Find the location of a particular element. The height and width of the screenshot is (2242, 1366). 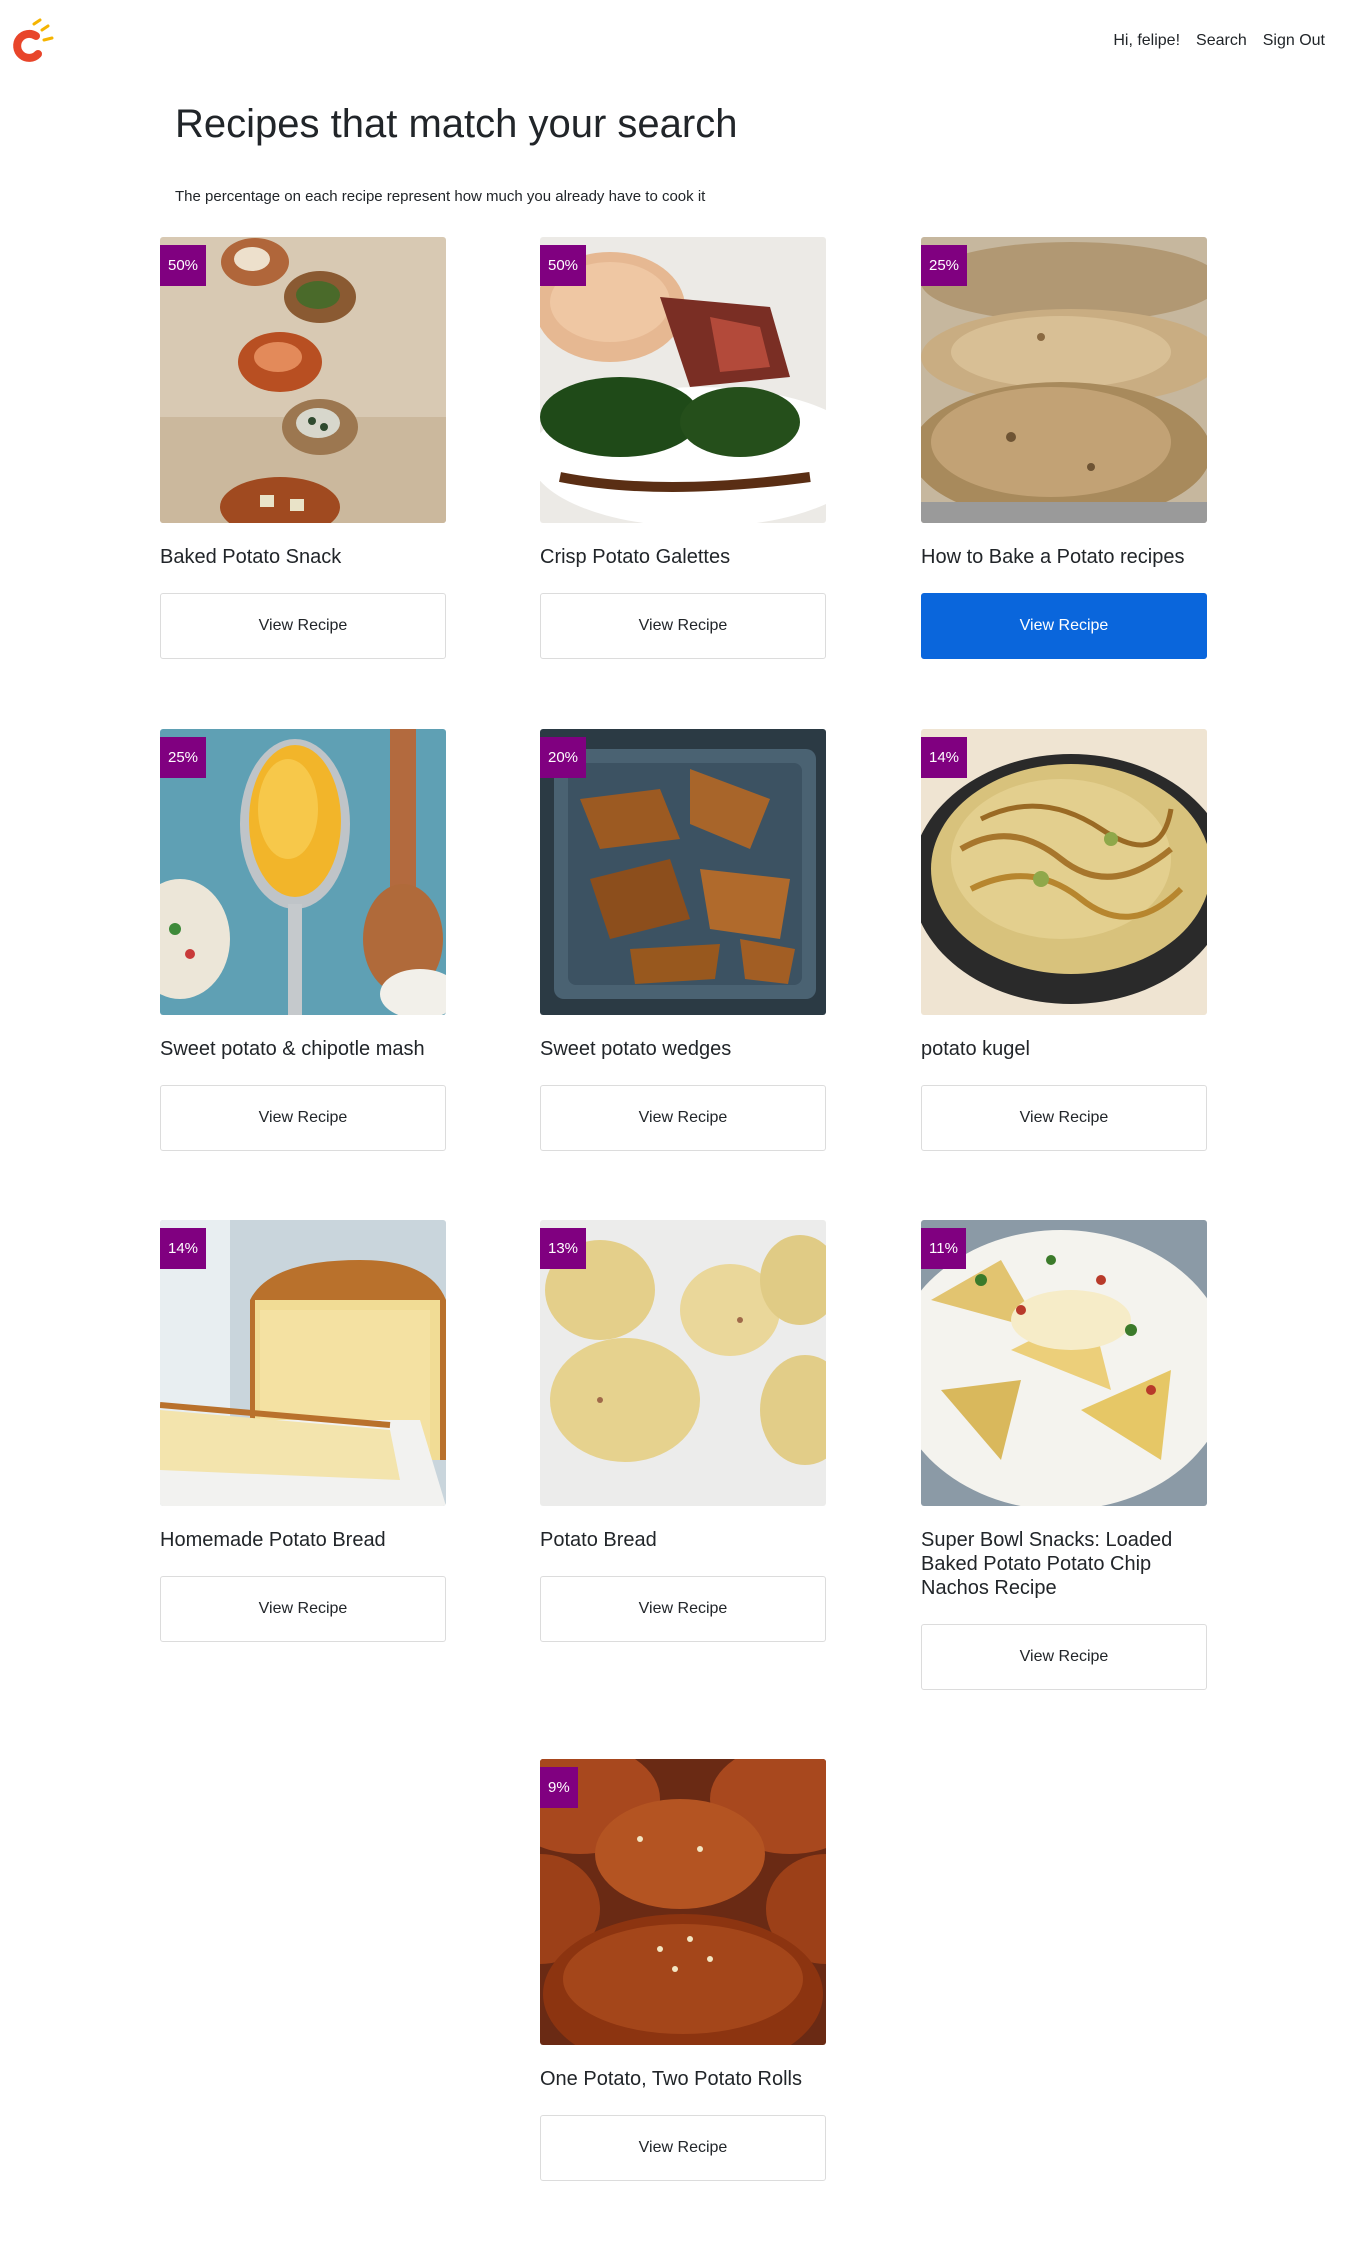

recipe-name: Sweet potato wedges is located at coordinates (636, 1049).